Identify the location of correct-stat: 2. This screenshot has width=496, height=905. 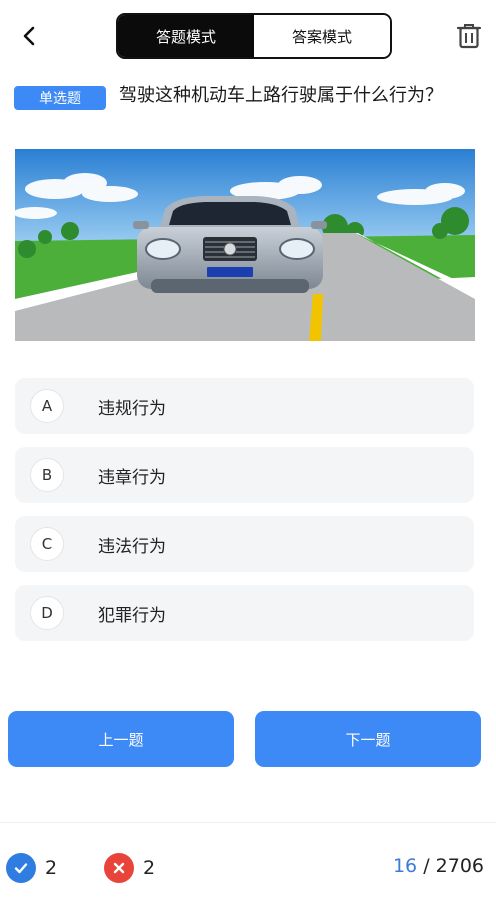
(31, 868).